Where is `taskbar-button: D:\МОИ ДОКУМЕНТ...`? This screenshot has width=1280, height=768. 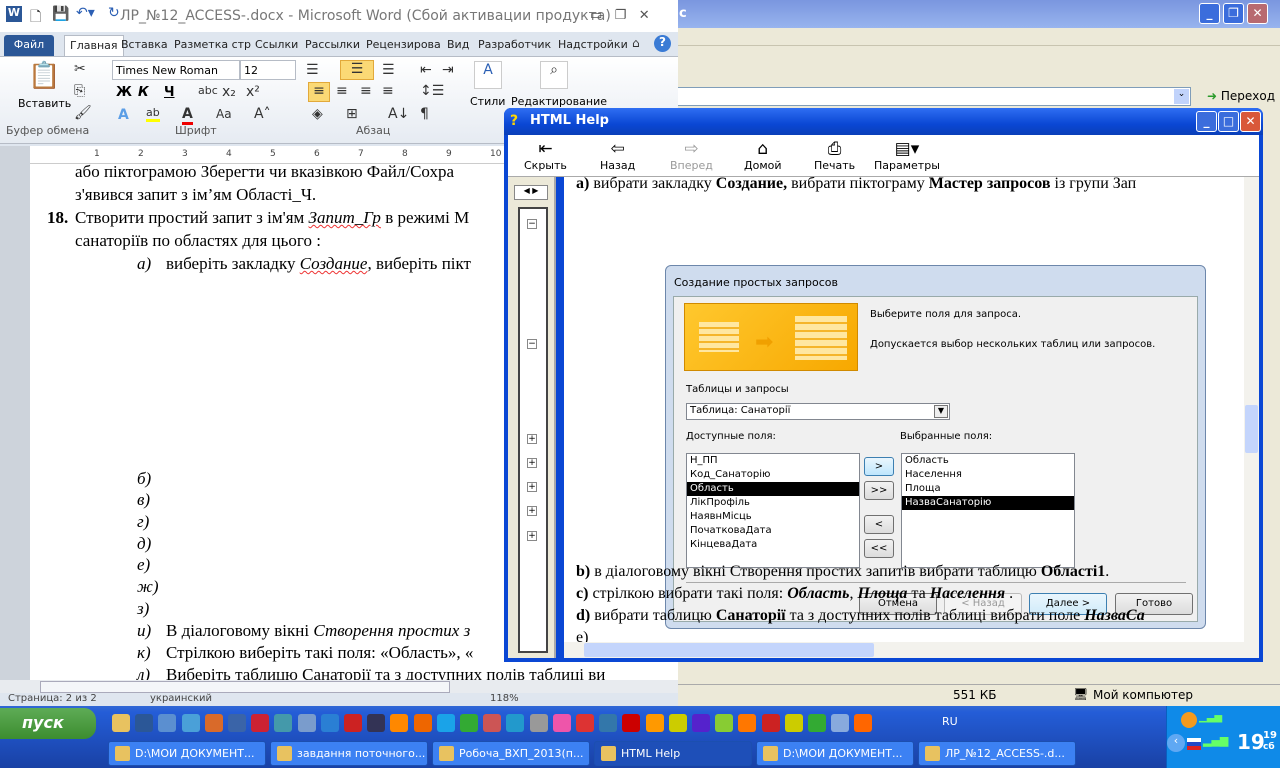 taskbar-button: D:\МОИ ДОКУМЕНТ... is located at coordinates (835, 753).